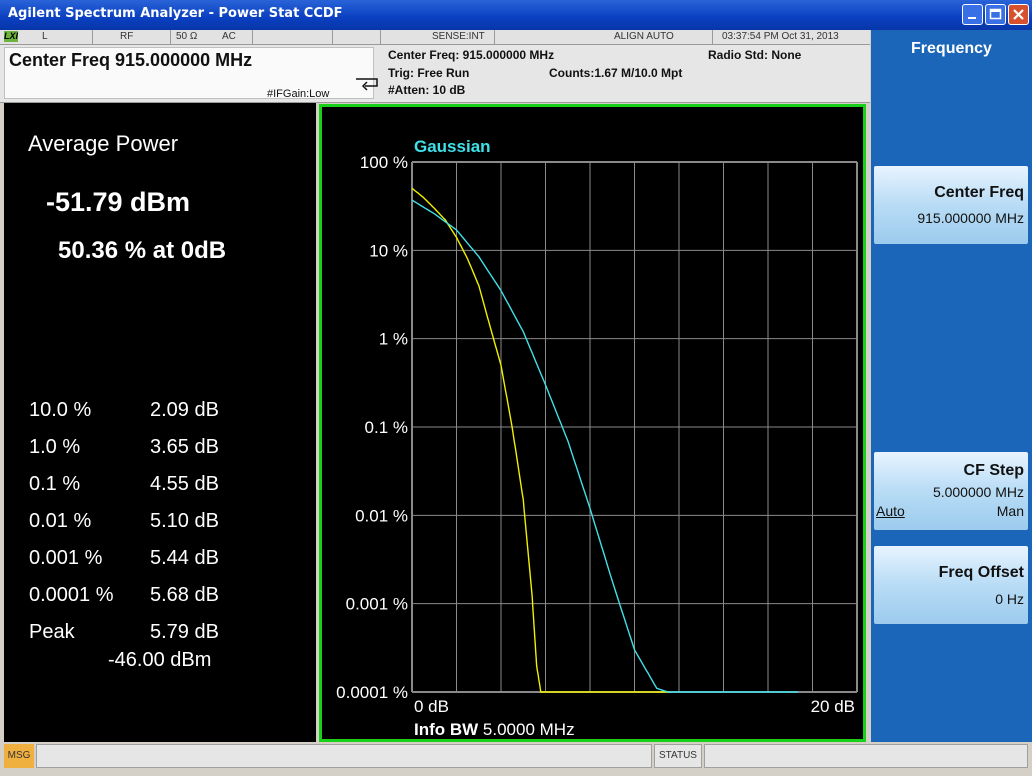  I want to click on datetime: 03:37:54 PM Oct 31, 2013, so click(780, 36).